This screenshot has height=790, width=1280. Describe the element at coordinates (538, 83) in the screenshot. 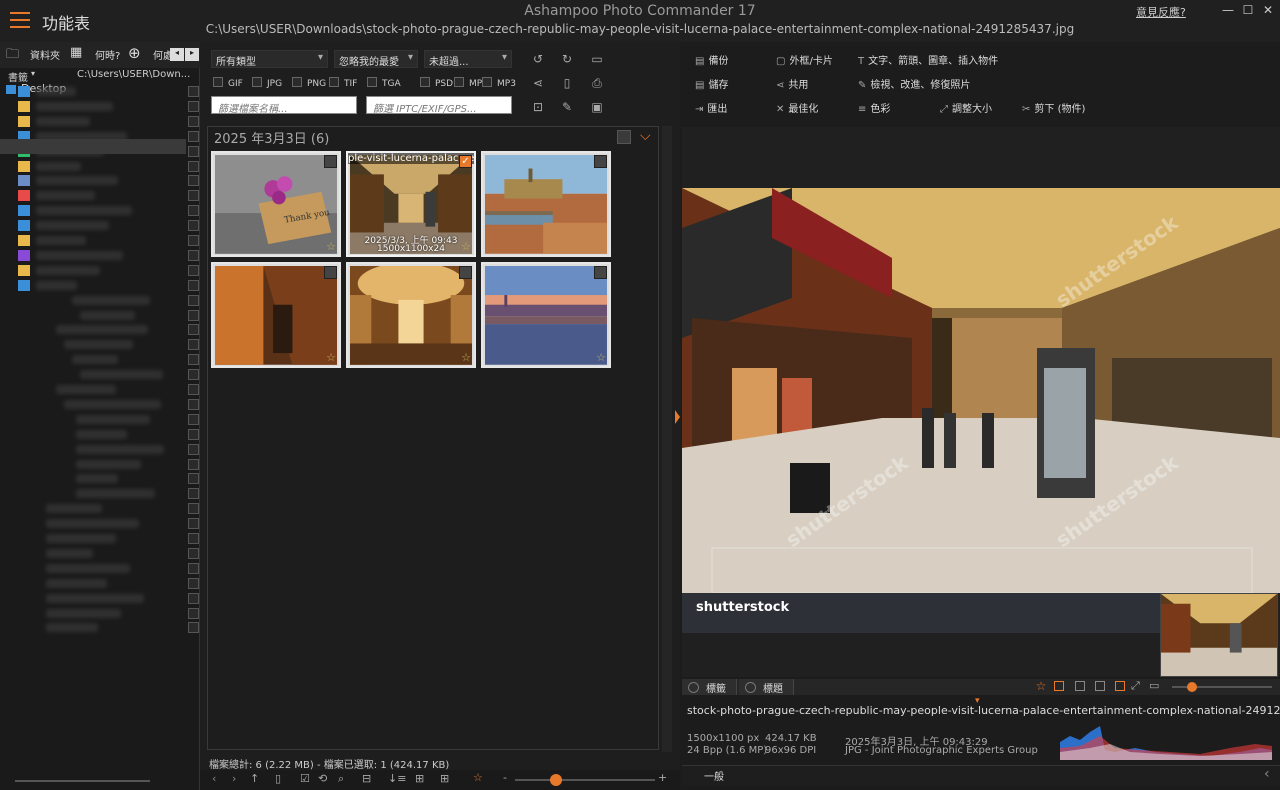

I see `share-icon: ⋖` at that location.